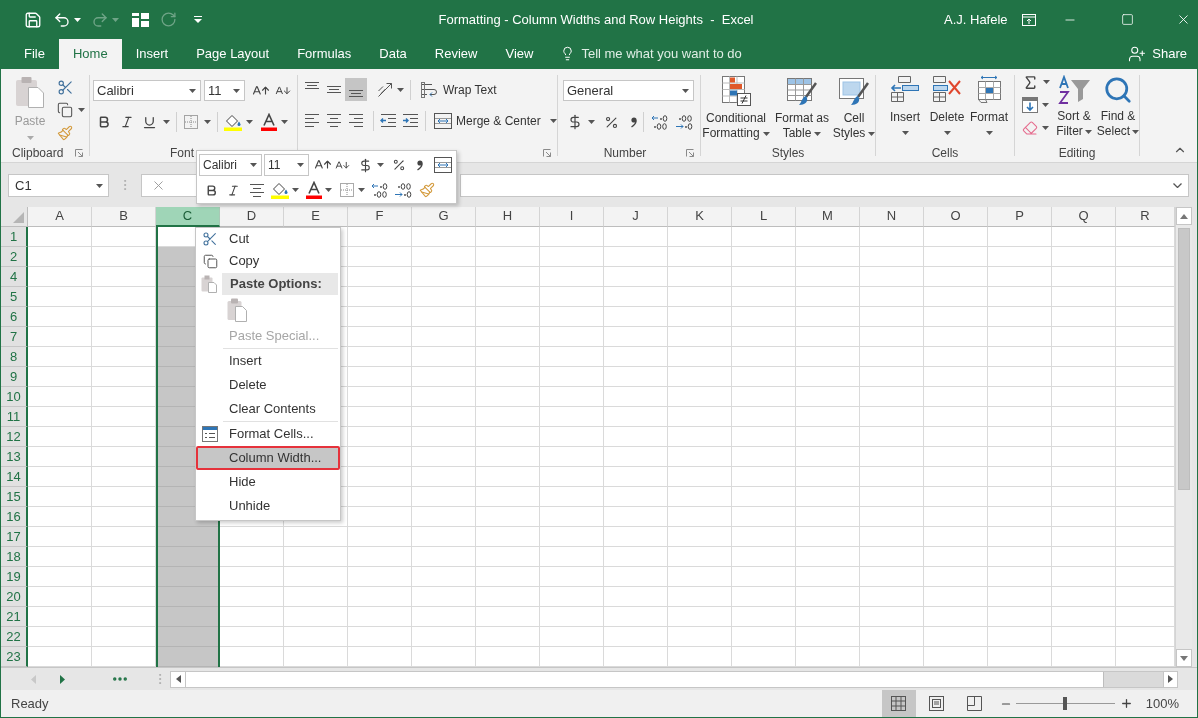  Describe the element at coordinates (268, 361) in the screenshot. I see `menu-item: Insert` at that location.